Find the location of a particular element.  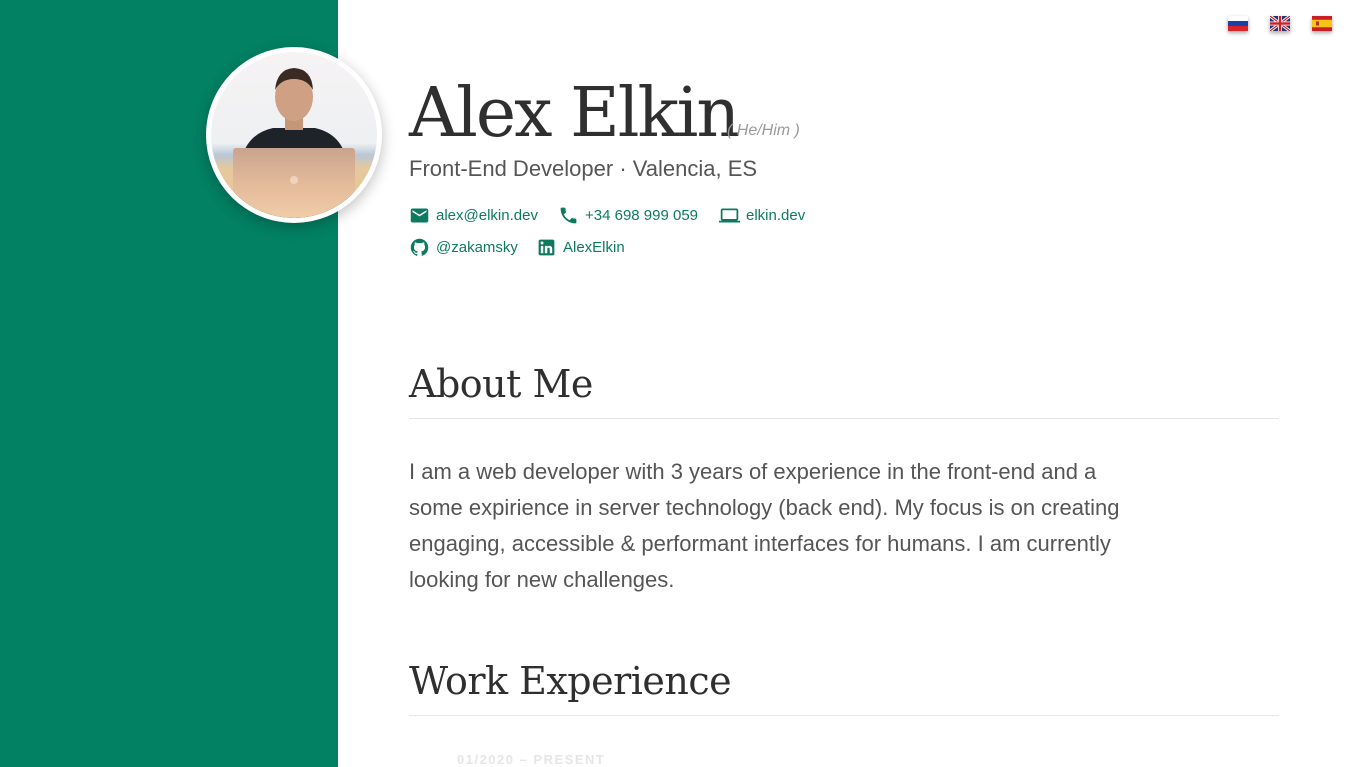

email-link: alex@elkin.dev is located at coordinates (473, 215).